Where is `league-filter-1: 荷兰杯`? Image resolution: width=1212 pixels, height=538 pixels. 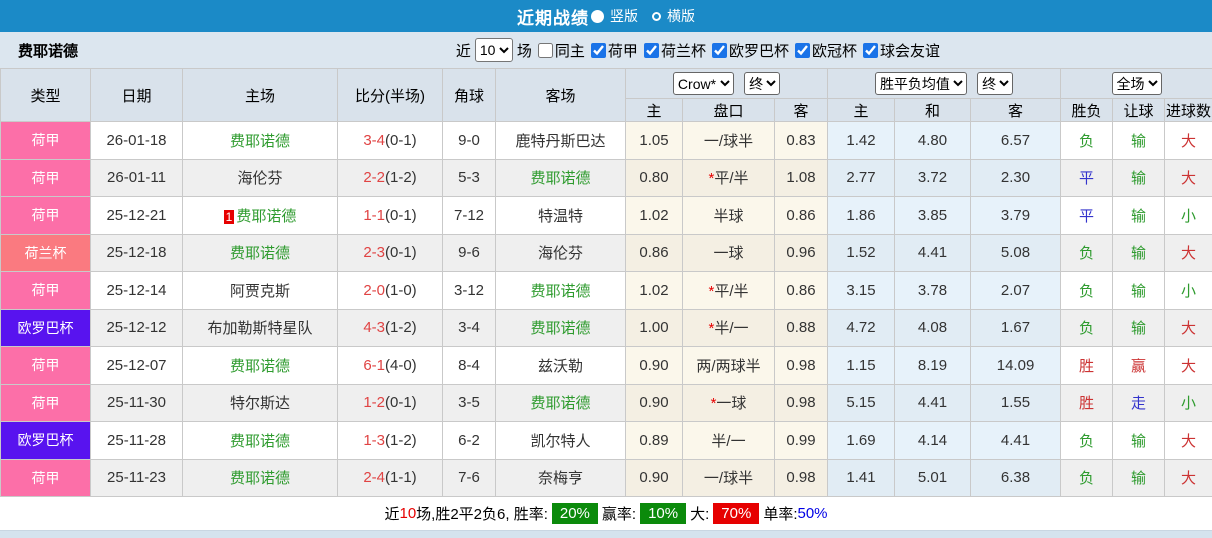
league-filter-1: 荷兰杯 is located at coordinates (672, 50).